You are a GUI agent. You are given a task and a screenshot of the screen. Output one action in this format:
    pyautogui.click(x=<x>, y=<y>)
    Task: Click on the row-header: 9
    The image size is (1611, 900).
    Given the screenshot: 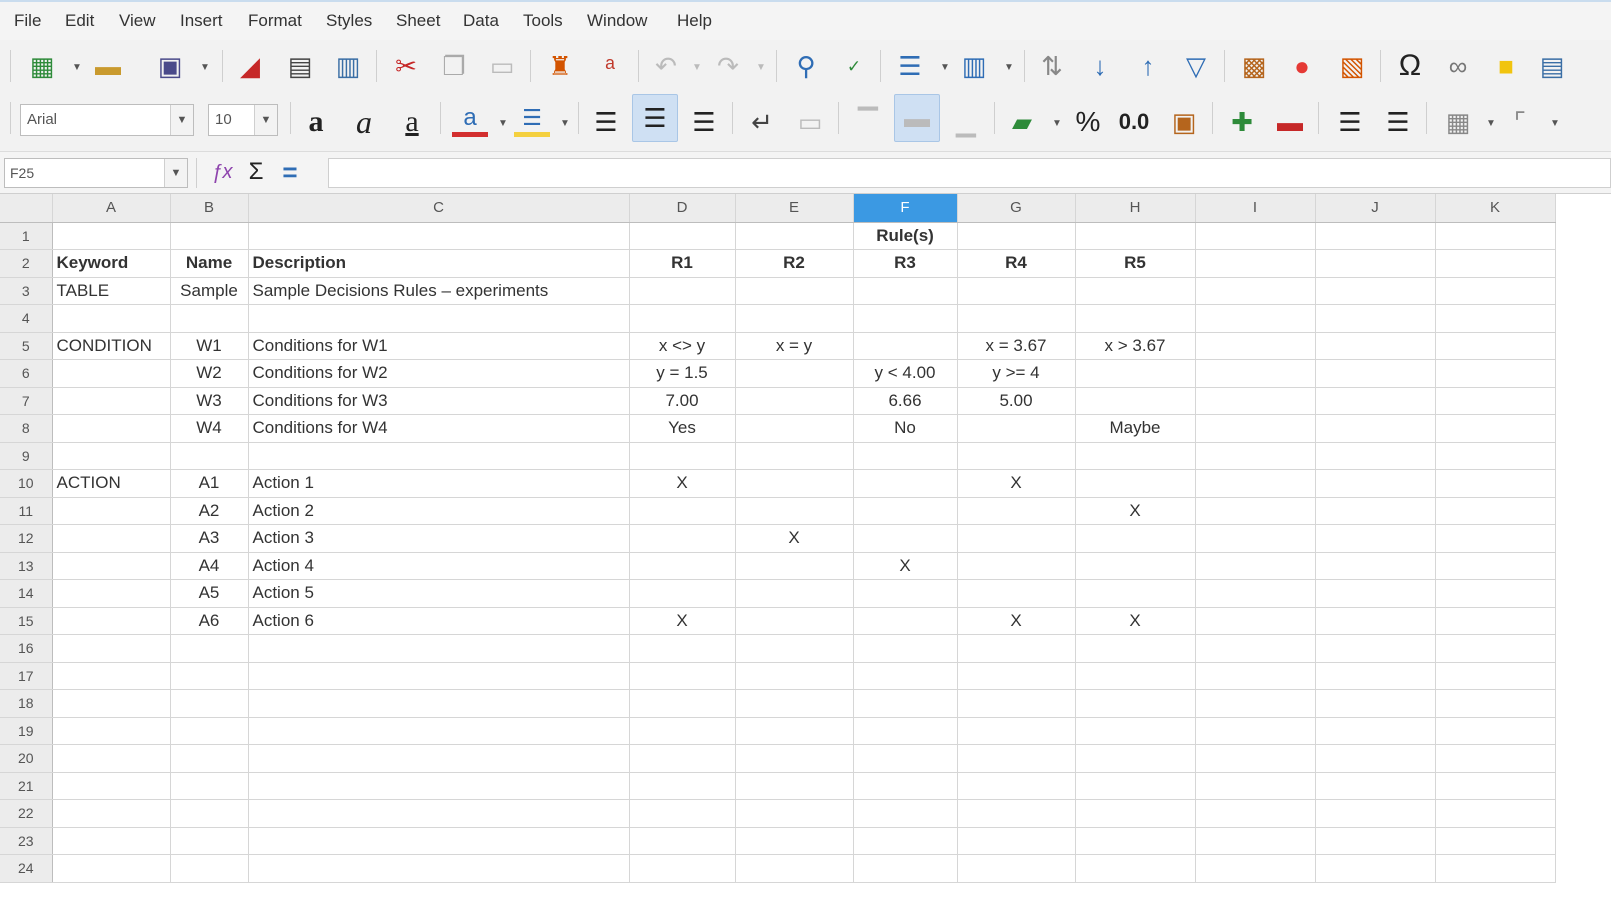 What is the action you would take?
    pyautogui.click(x=26, y=456)
    